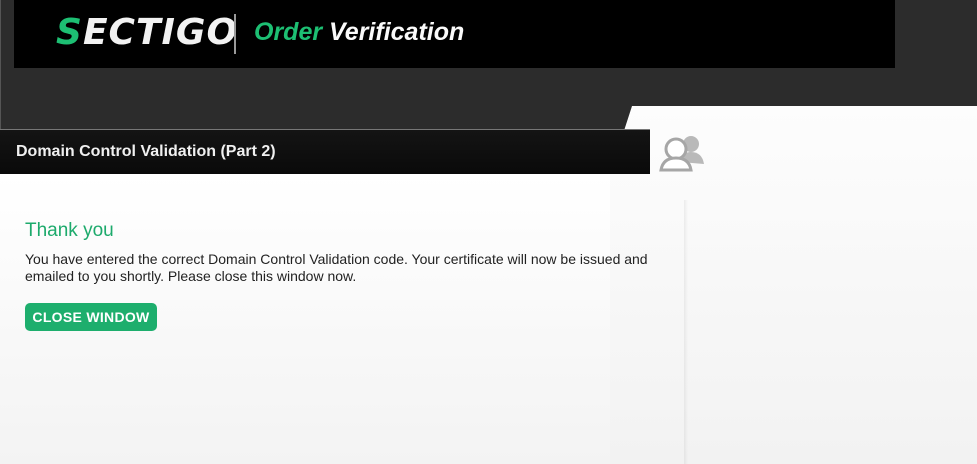 This screenshot has width=977, height=464. I want to click on section-title: Domain Control Validation (Part 2), so click(146, 151).